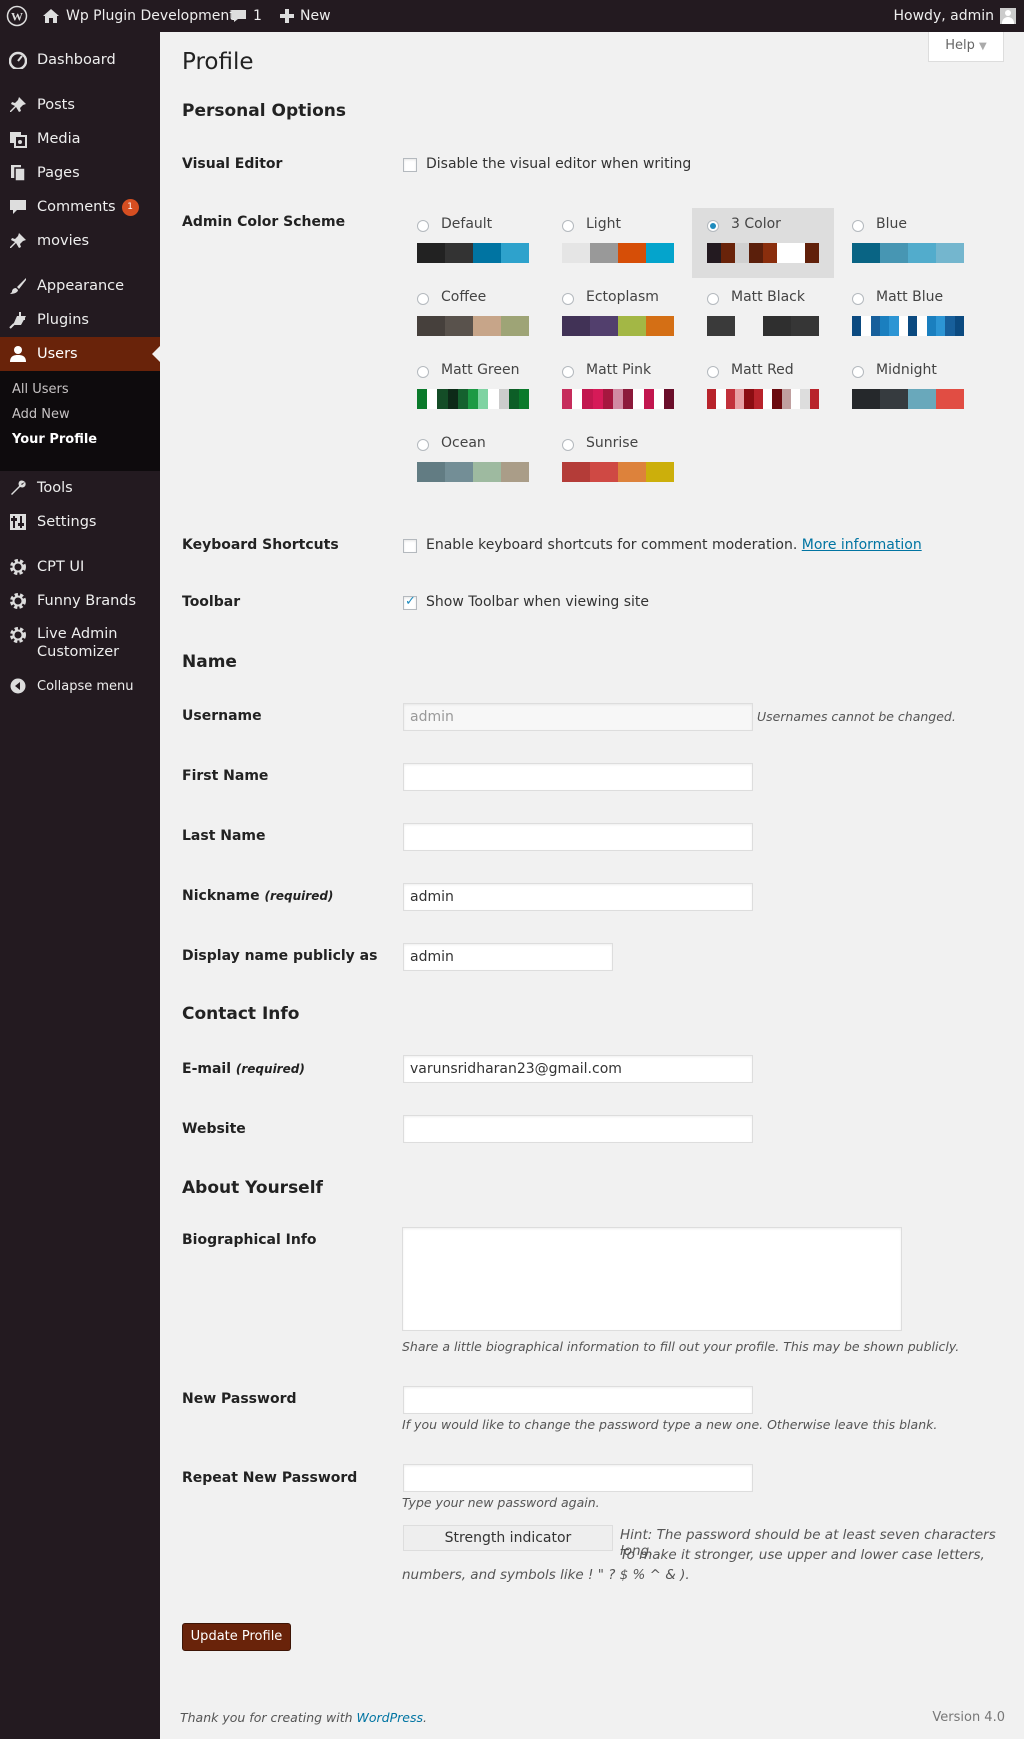 Image resolution: width=1024 pixels, height=1739 pixels. What do you see at coordinates (236, 1637) in the screenshot?
I see `update-profile-button: Update Profile` at bounding box center [236, 1637].